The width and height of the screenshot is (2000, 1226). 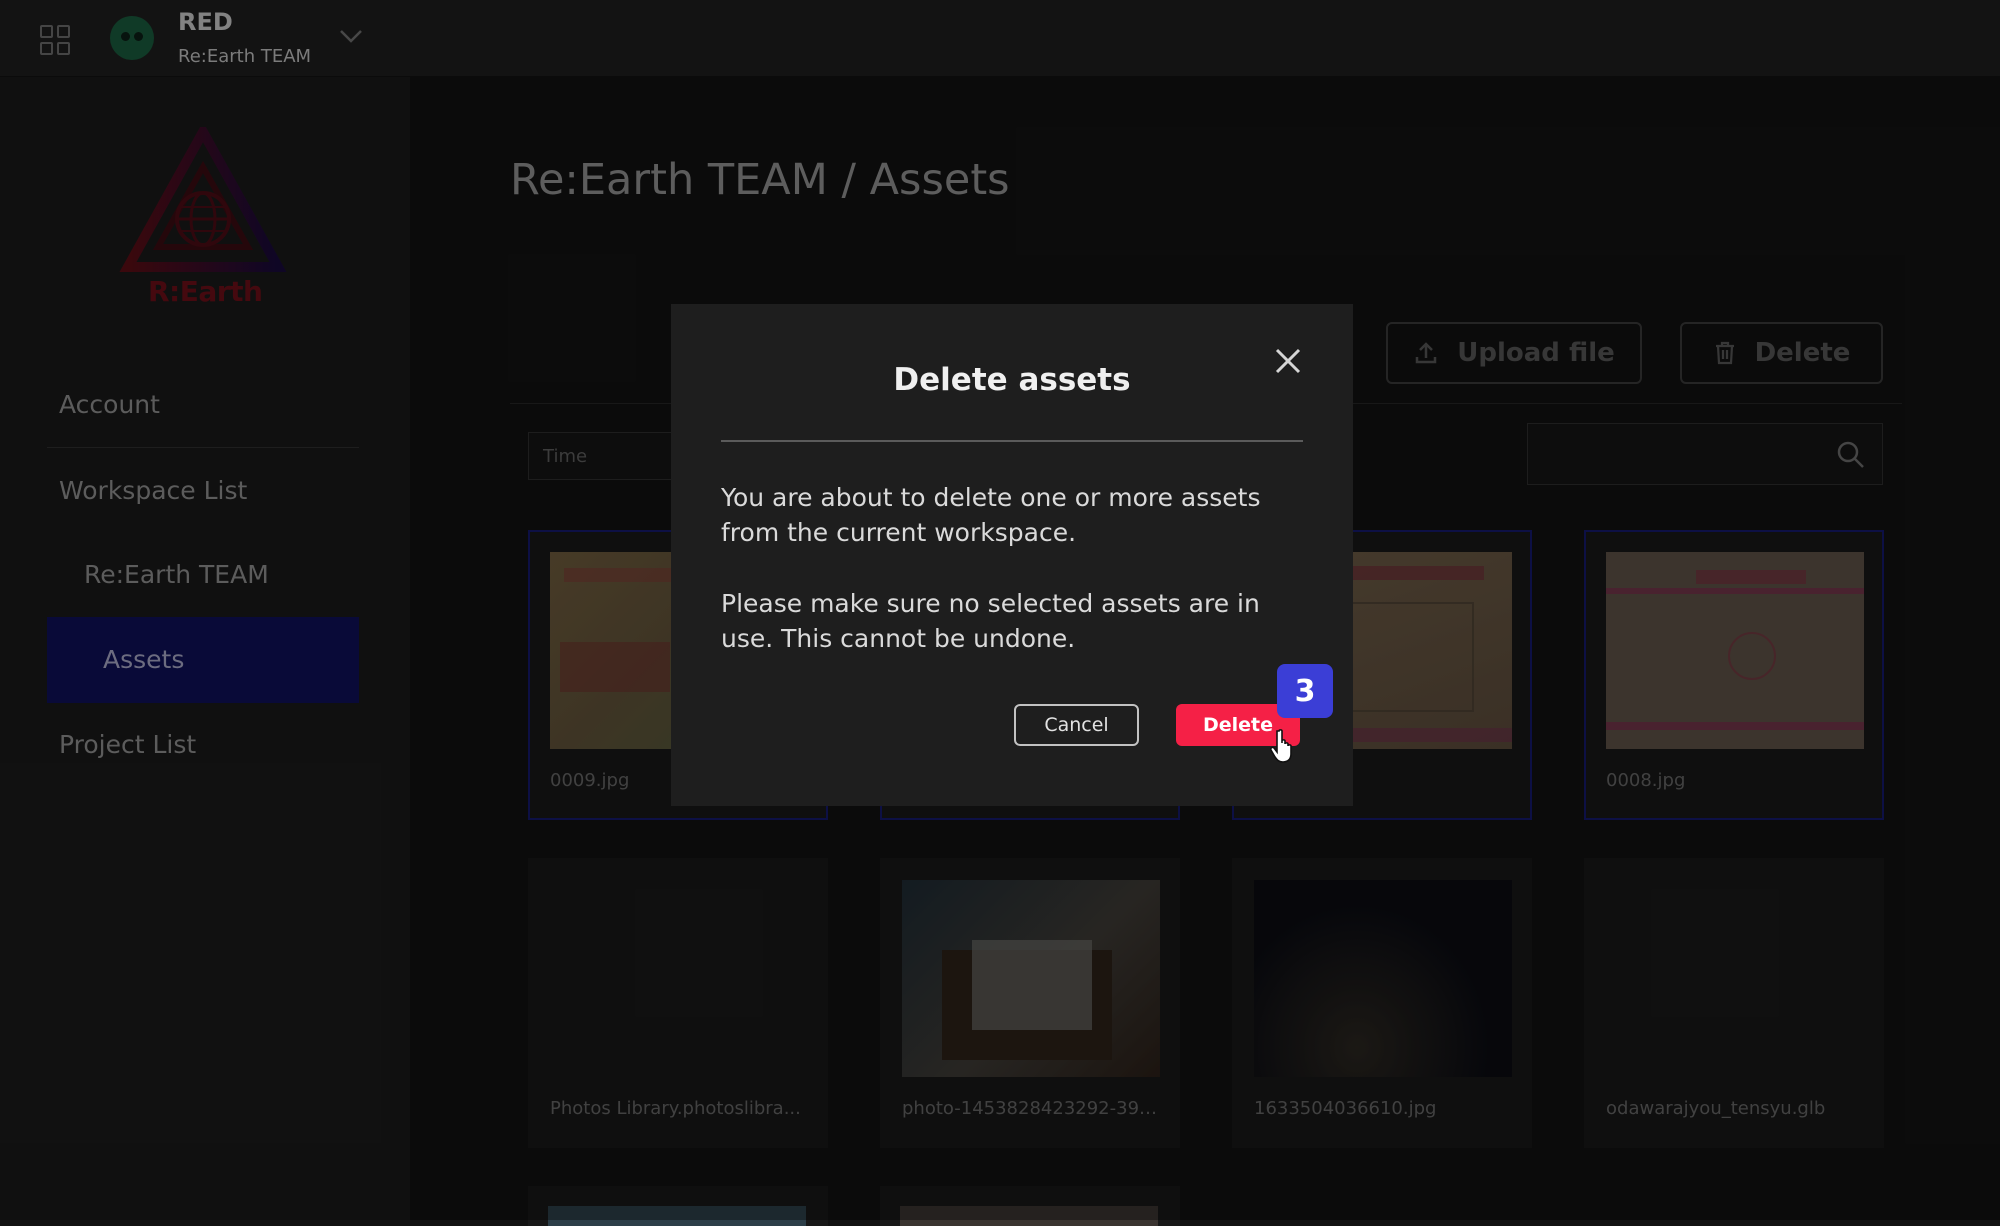 What do you see at coordinates (1280, 746) in the screenshot?
I see `hand-cursor-icon` at bounding box center [1280, 746].